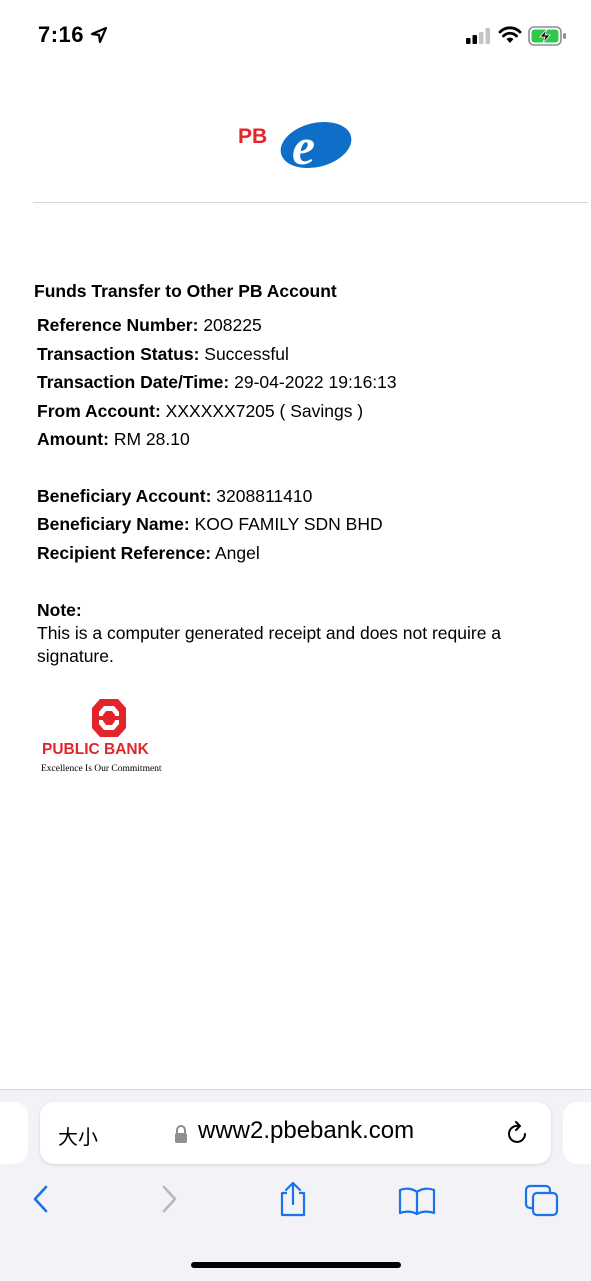  I want to click on transaction-datetime-label: Transaction Date/Time:, so click(133, 382).